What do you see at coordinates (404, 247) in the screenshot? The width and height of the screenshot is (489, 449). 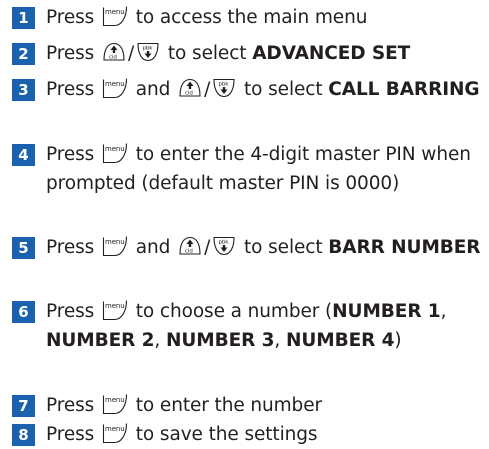 I see `menu-option-name: BARR NUMBER` at bounding box center [404, 247].